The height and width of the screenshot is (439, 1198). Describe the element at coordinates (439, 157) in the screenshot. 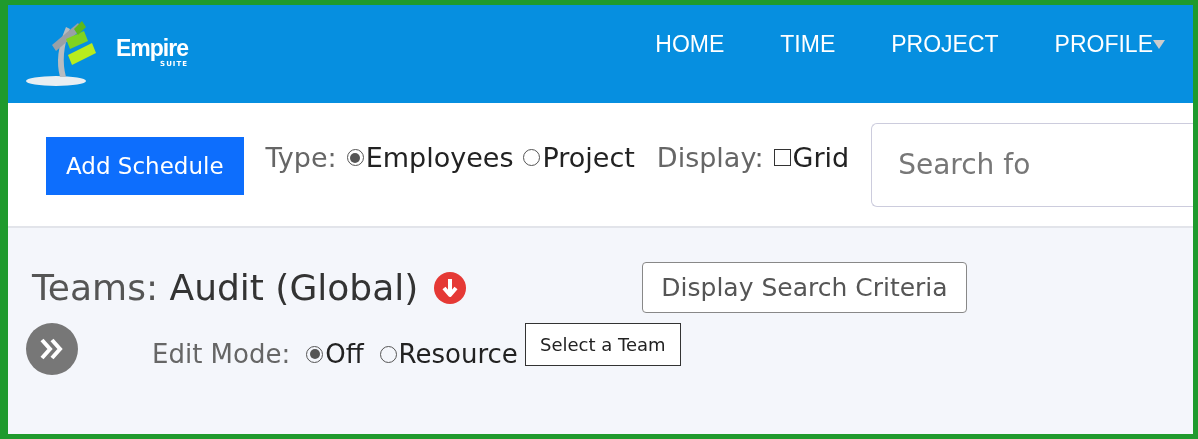

I see `radio-label: Employees` at that location.